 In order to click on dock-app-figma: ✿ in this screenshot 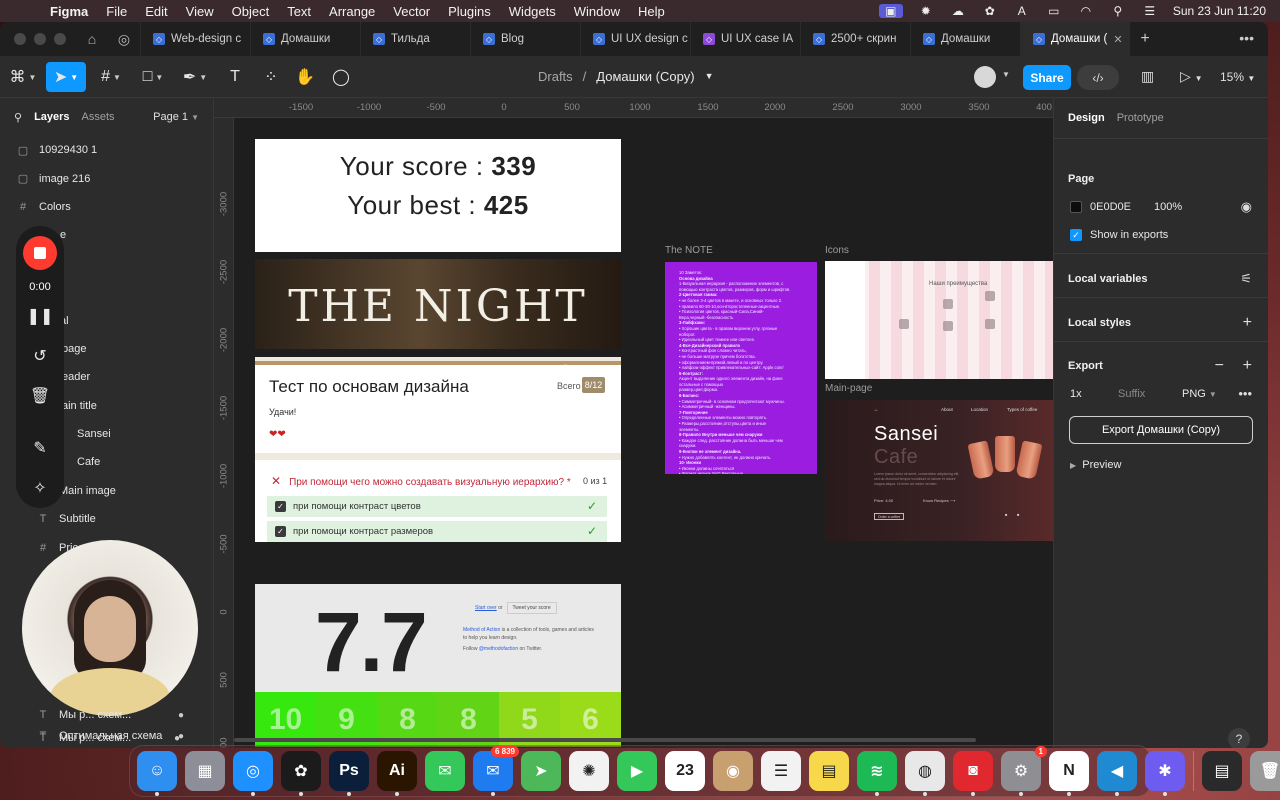, I will do `click(301, 773)`.